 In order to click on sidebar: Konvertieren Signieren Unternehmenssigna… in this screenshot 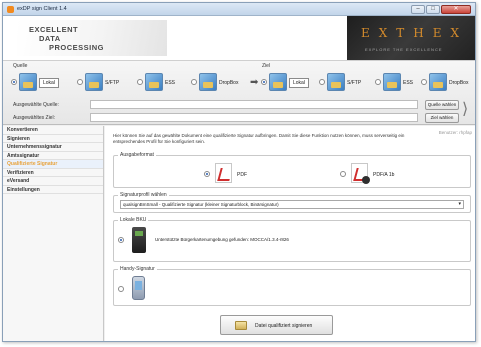, I will do `click(53, 233)`.